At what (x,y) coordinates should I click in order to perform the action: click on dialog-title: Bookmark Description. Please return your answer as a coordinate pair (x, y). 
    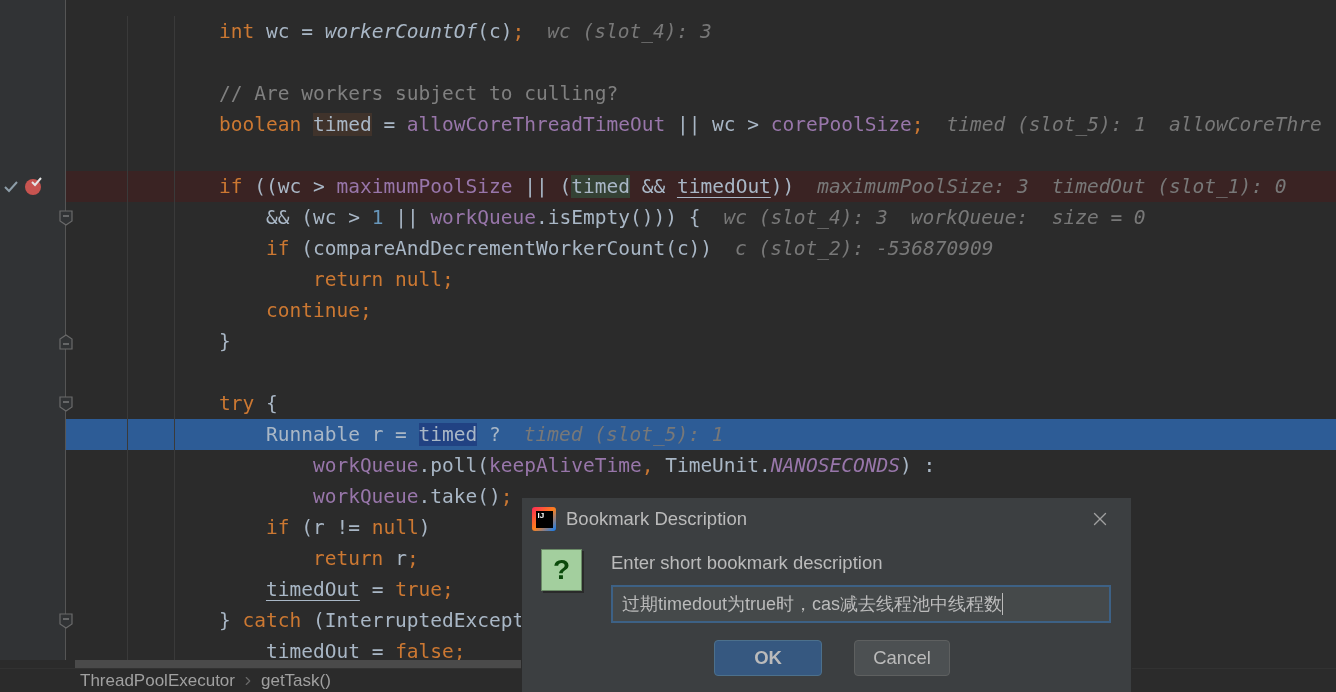
    Looking at the image, I should click on (656, 519).